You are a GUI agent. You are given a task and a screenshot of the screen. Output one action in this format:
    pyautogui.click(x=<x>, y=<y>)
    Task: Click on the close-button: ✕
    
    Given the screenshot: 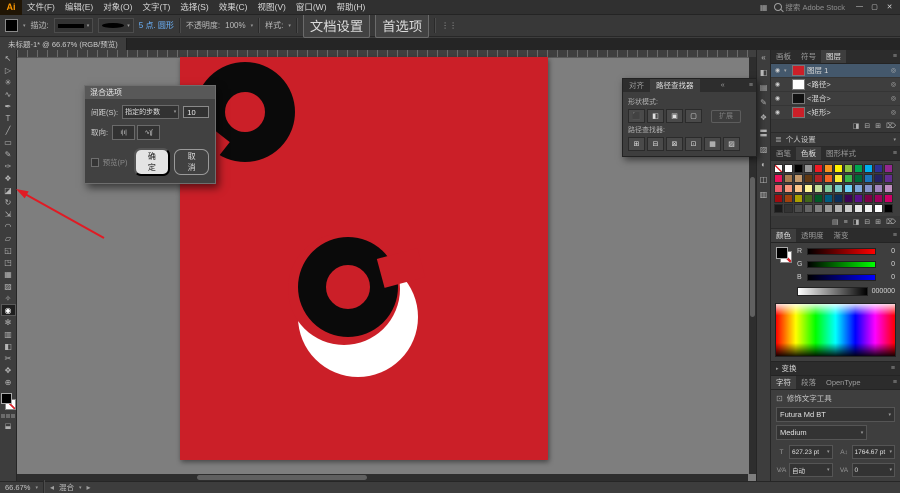 What is the action you would take?
    pyautogui.click(x=889, y=7)
    